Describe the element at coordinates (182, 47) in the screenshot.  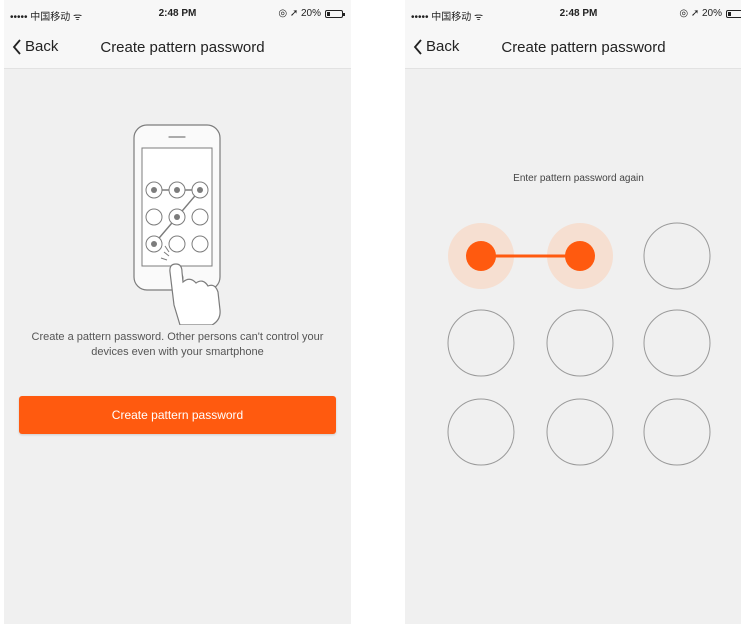
I see `page-title: Create pattern password` at that location.